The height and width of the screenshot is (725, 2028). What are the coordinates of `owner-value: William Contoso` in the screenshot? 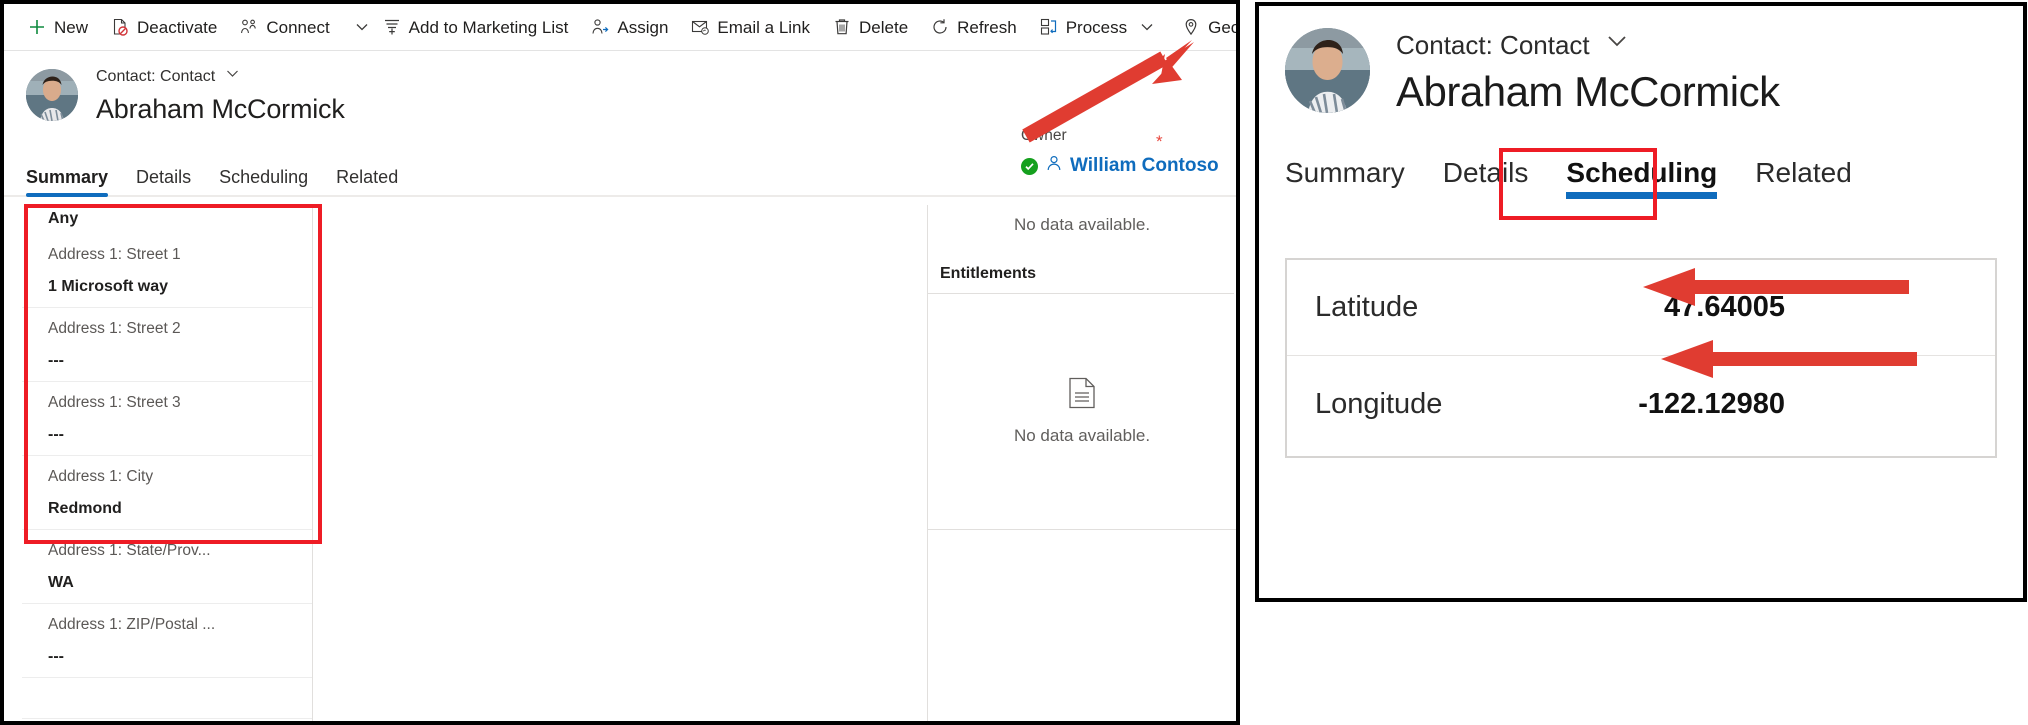 It's located at (1120, 166).